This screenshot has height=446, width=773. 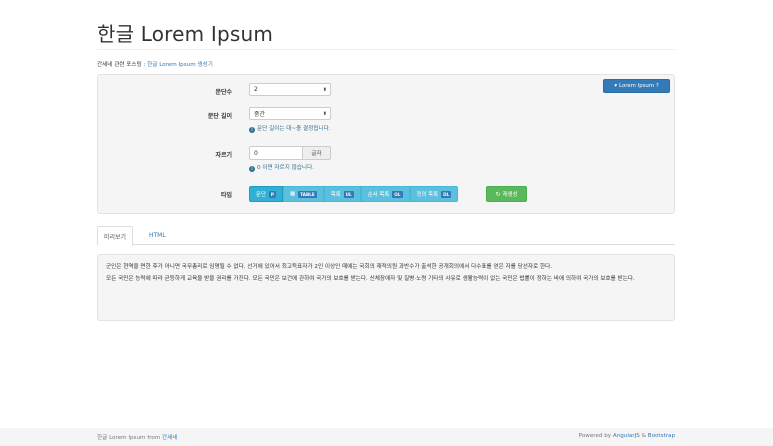 What do you see at coordinates (169, 438) in the screenshot?
I see `author-link: 간세네` at bounding box center [169, 438].